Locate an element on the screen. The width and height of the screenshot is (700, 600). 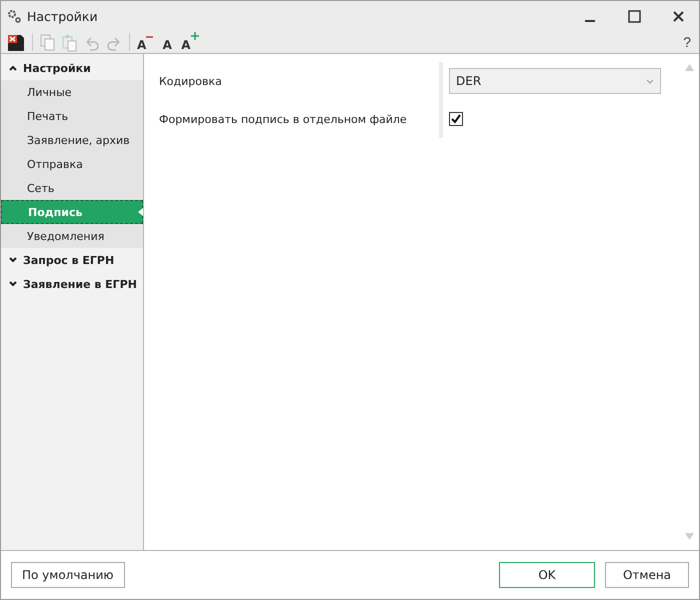
save-error-button is located at coordinates (16, 42).